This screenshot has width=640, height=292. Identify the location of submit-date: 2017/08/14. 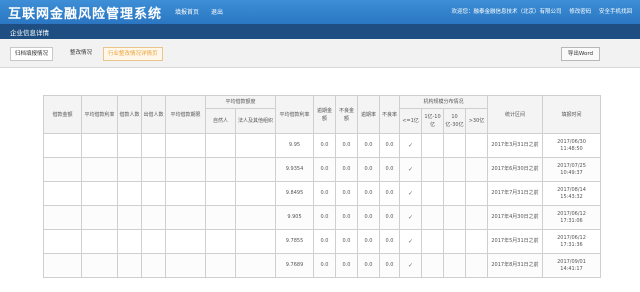
(571, 189).